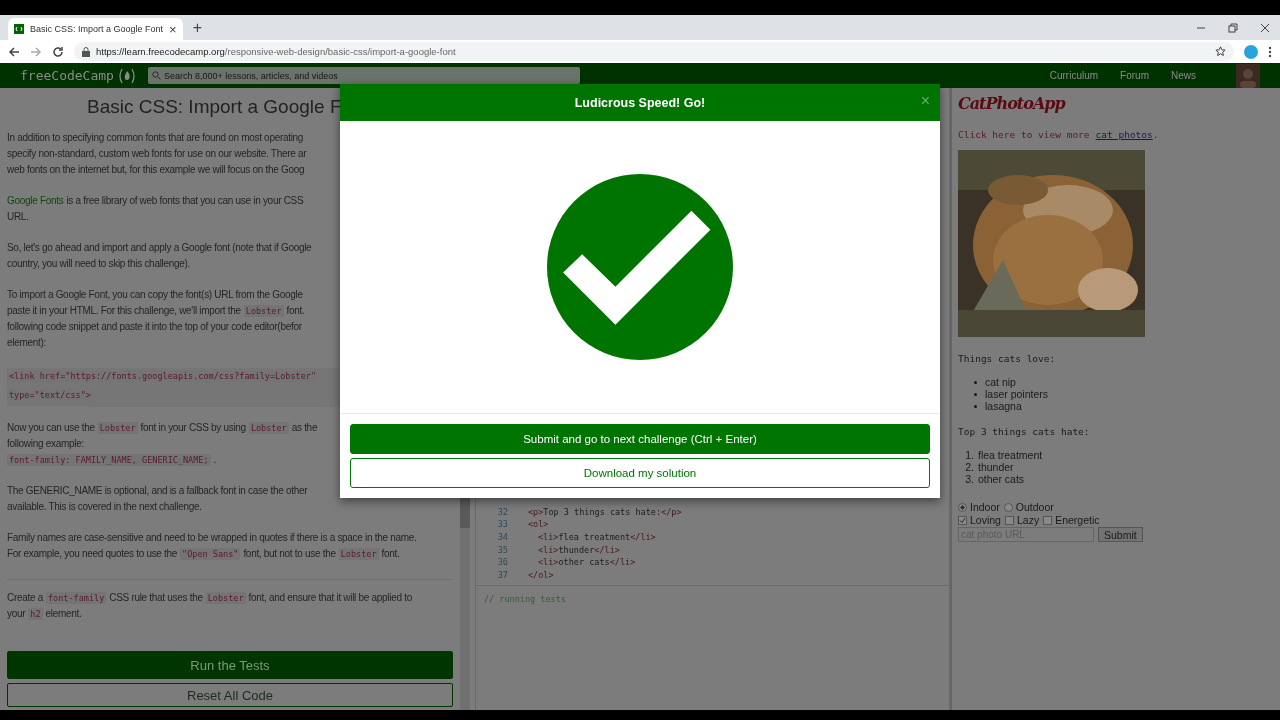 The image size is (1280, 720). What do you see at coordinates (969, 455) in the screenshot?
I see `list-number: 1.` at bounding box center [969, 455].